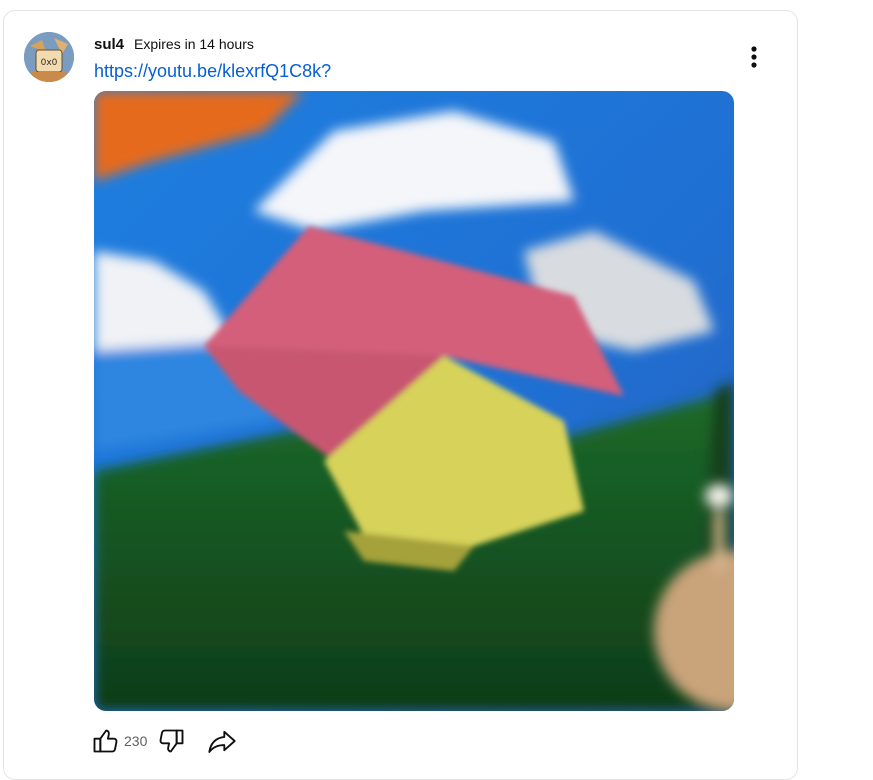 The width and height of the screenshot is (873, 780). Describe the element at coordinates (212, 71) in the screenshot. I see `post-link: https://youtu.be/klexrfQ1C8k?` at that location.